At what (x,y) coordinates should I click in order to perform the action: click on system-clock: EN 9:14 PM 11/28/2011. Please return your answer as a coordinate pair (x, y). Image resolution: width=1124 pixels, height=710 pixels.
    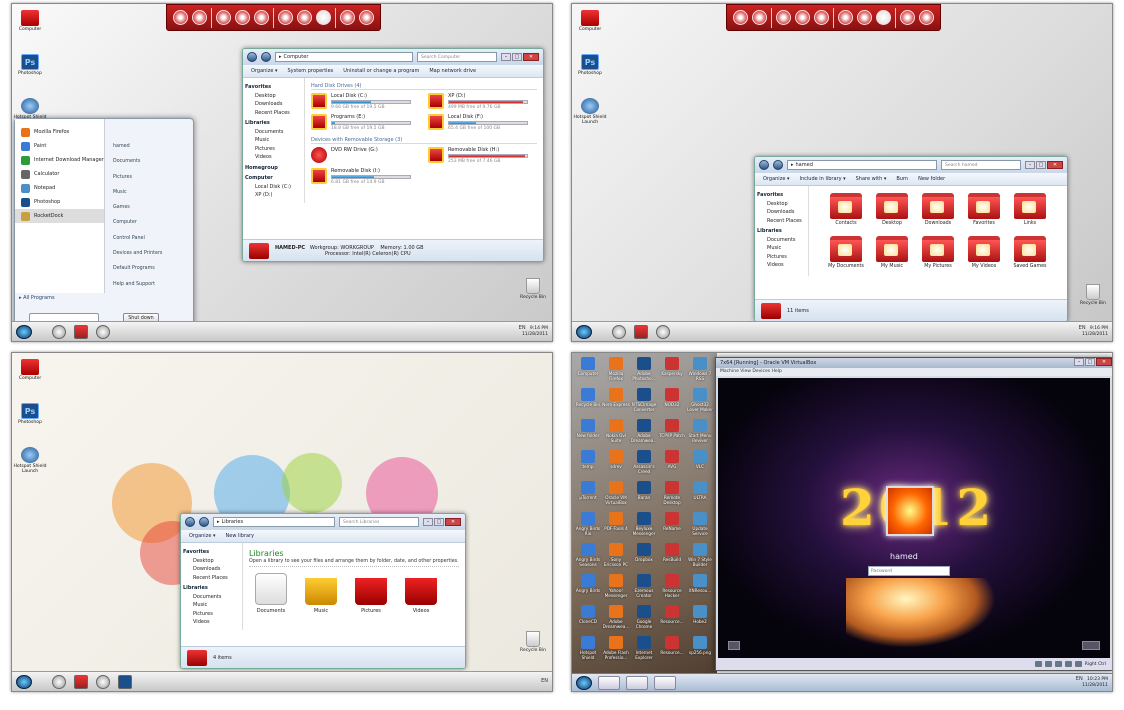
    Looking at the image, I should click on (533, 331).